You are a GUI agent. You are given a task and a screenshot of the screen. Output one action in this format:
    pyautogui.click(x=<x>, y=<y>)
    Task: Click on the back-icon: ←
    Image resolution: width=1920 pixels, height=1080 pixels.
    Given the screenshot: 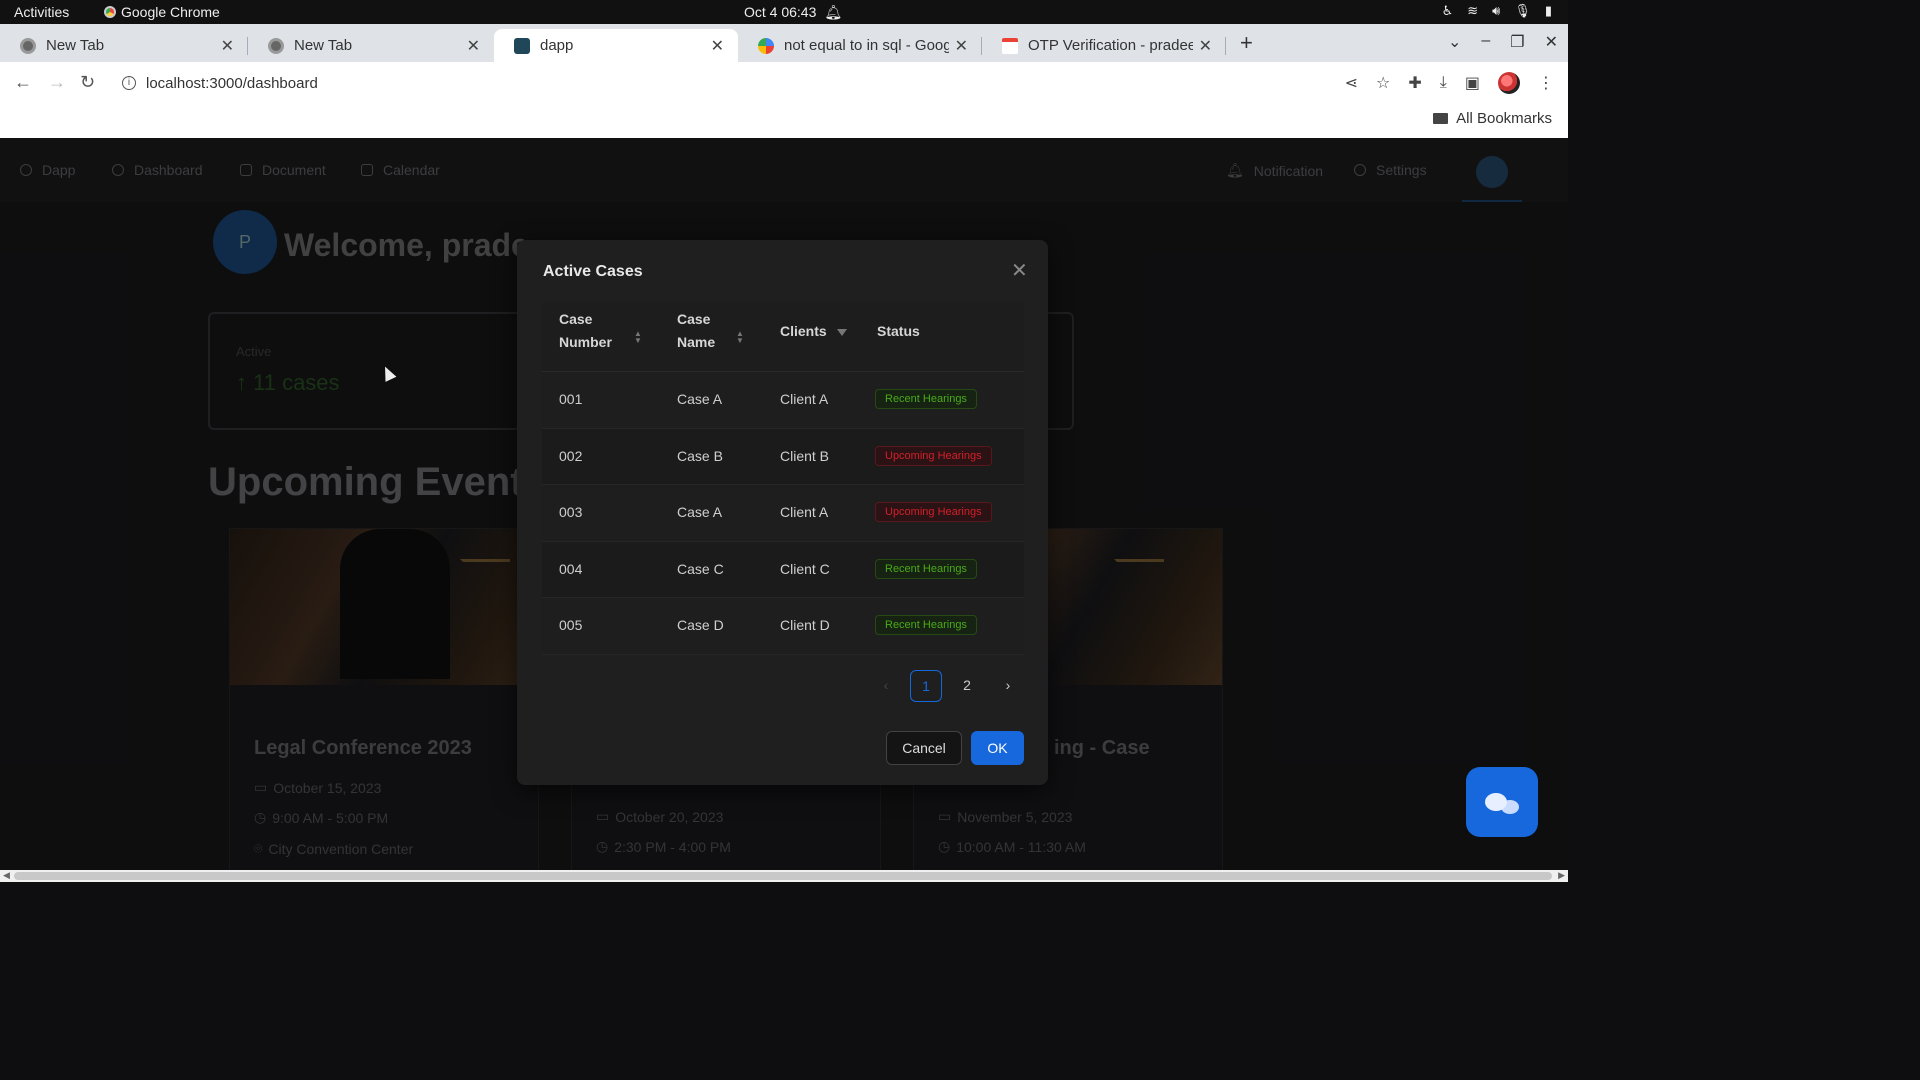 What is the action you would take?
    pyautogui.click(x=23, y=82)
    